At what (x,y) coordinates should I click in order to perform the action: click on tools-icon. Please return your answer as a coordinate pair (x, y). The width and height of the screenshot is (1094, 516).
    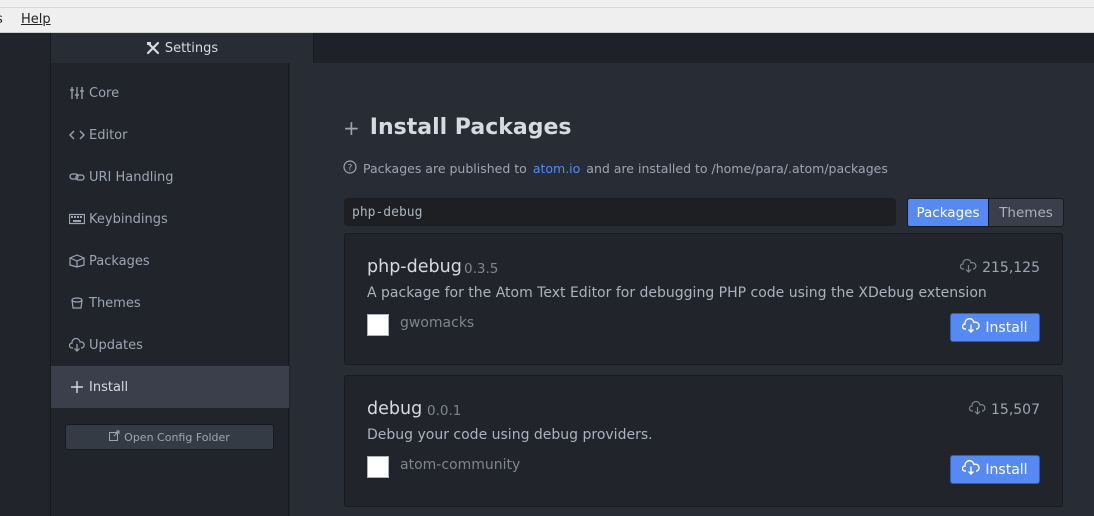
    Looking at the image, I should click on (153, 48).